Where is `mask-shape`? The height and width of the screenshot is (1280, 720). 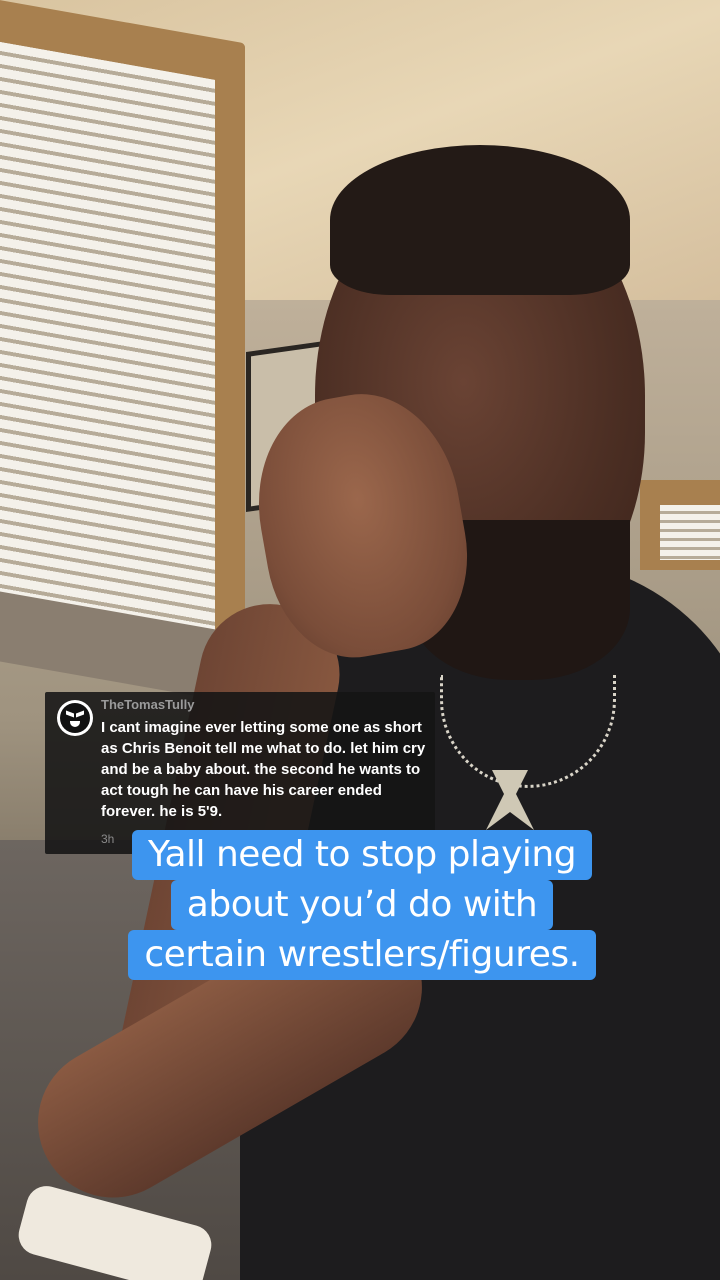 mask-shape is located at coordinates (75, 718).